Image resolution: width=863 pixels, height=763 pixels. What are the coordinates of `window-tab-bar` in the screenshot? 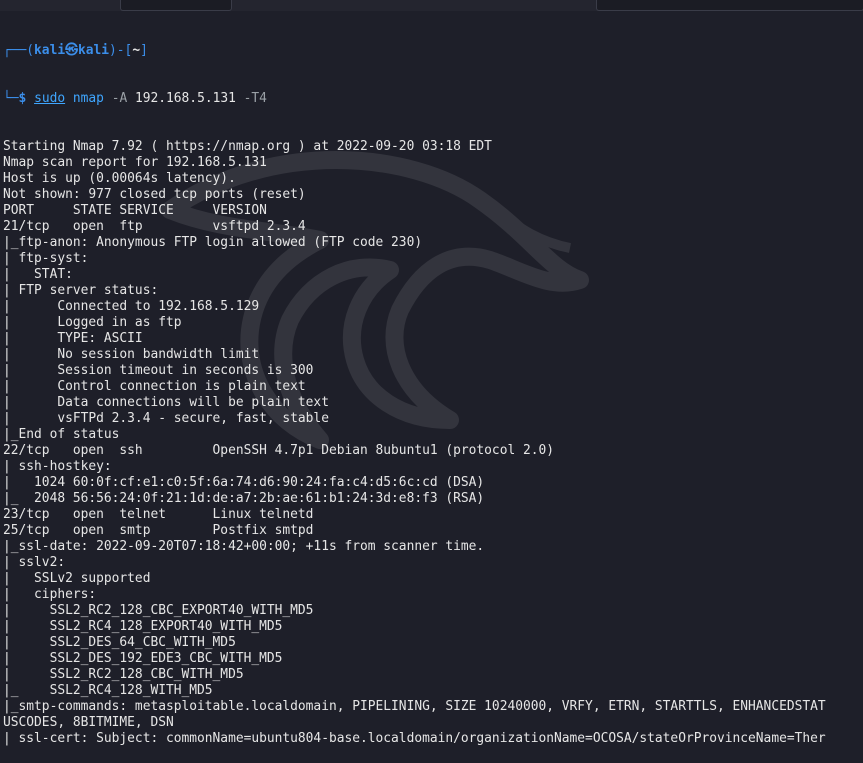 It's located at (431, 5).